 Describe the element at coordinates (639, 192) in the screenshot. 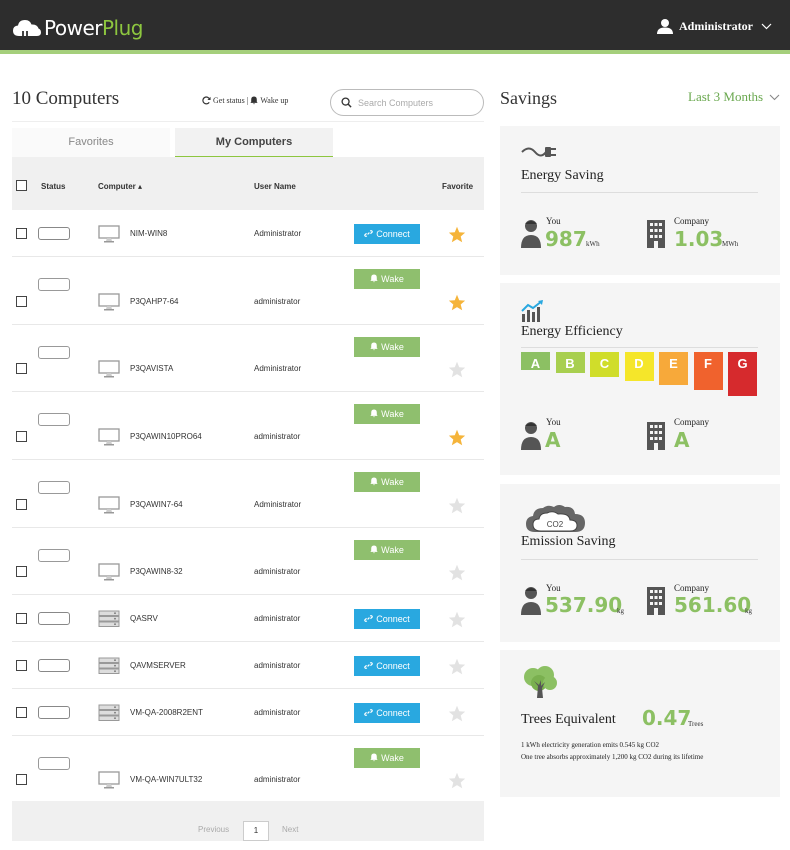

I see `card-divider` at that location.